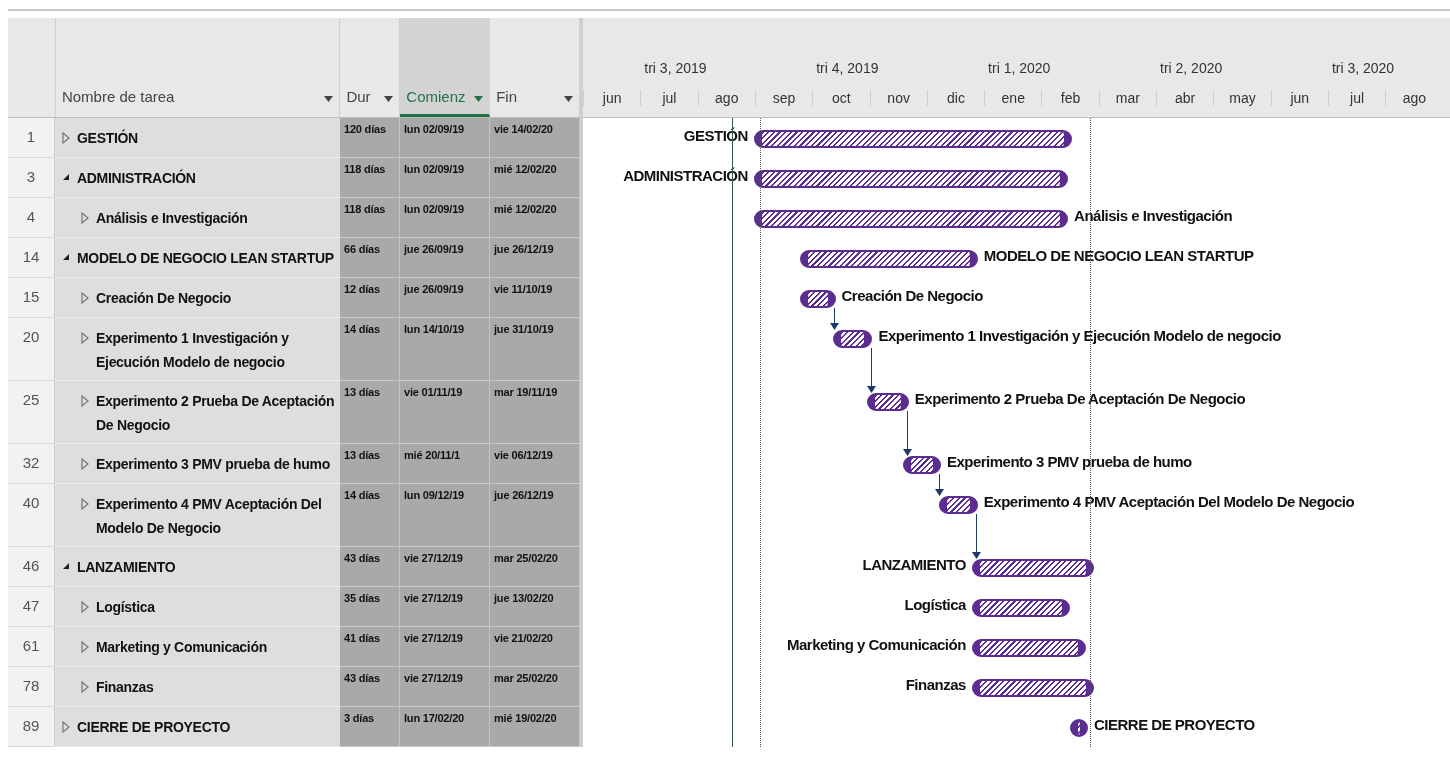  Describe the element at coordinates (31, 137) in the screenshot. I see `row-number: 1` at that location.